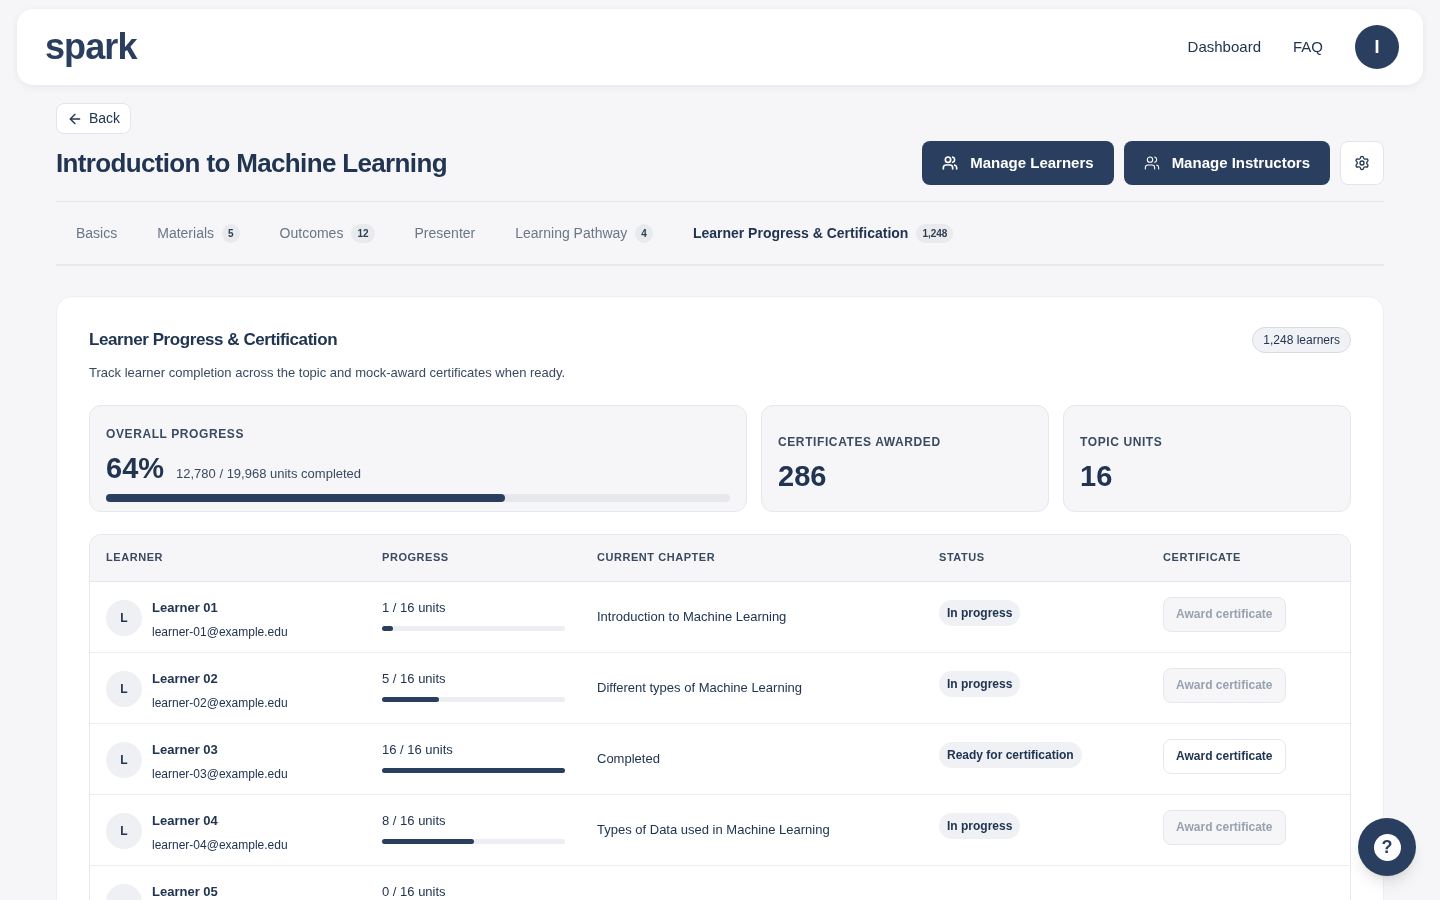 This screenshot has width=1440, height=900. I want to click on progress-text: 1 / 16 units, so click(414, 607).